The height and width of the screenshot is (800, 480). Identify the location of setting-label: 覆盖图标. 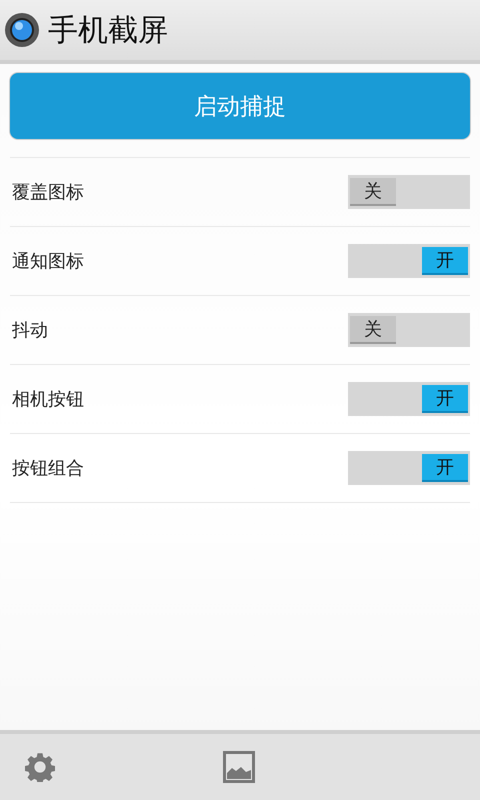
(48, 192).